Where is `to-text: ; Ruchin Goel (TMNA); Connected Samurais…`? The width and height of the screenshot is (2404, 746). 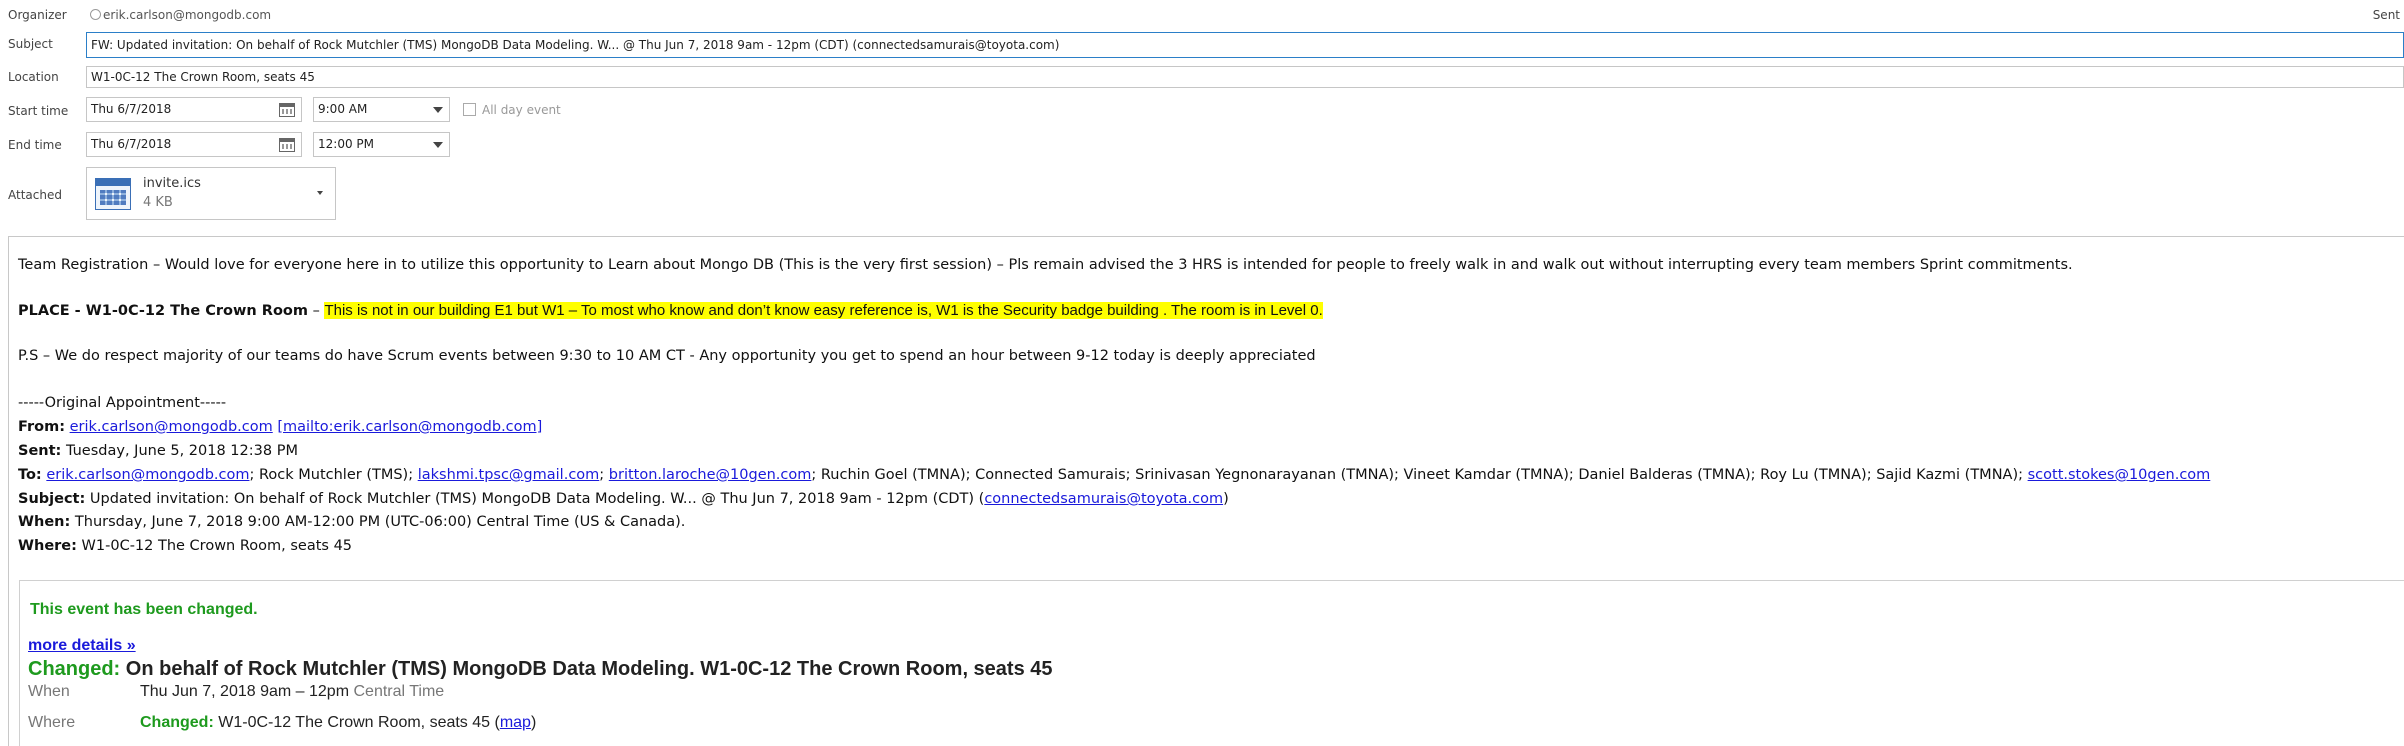
to-text: ; Ruchin Goel (TMNA); Connected Samurais… is located at coordinates (1419, 475).